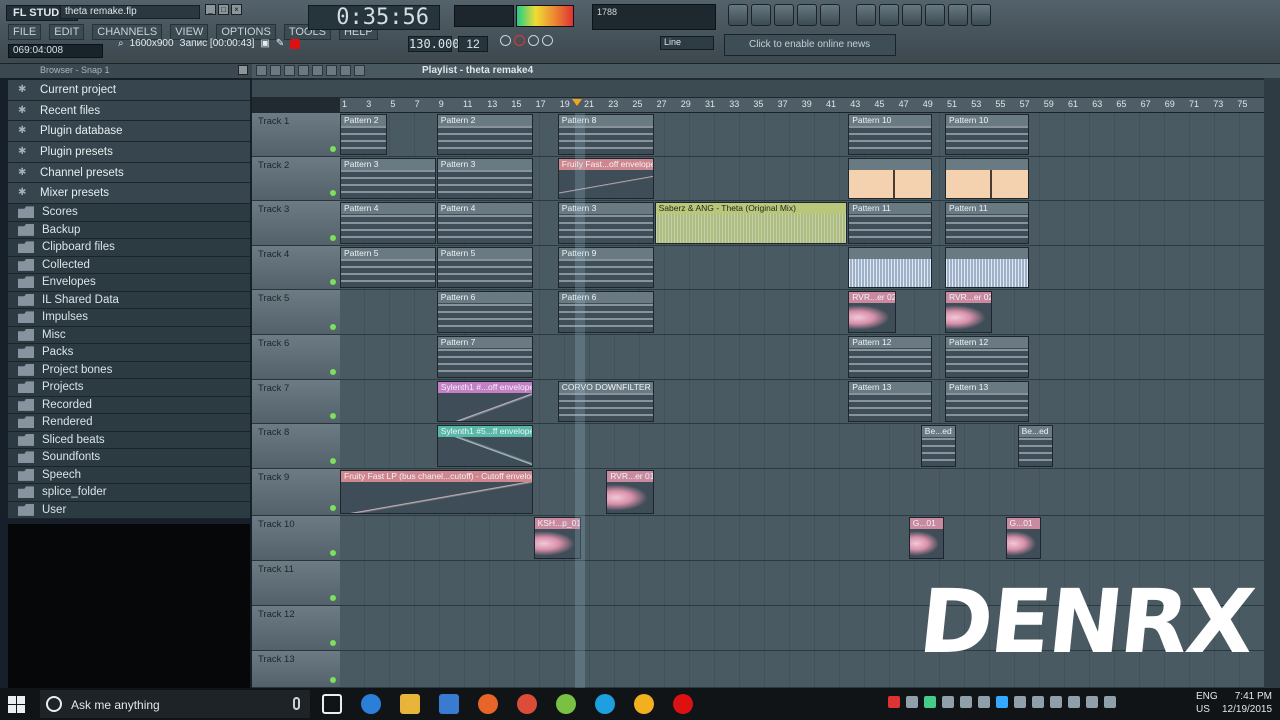 Image resolution: width=1280 pixels, height=720 pixels. Describe the element at coordinates (129, 318) in the screenshot. I see `browser-item: Impulses` at that location.